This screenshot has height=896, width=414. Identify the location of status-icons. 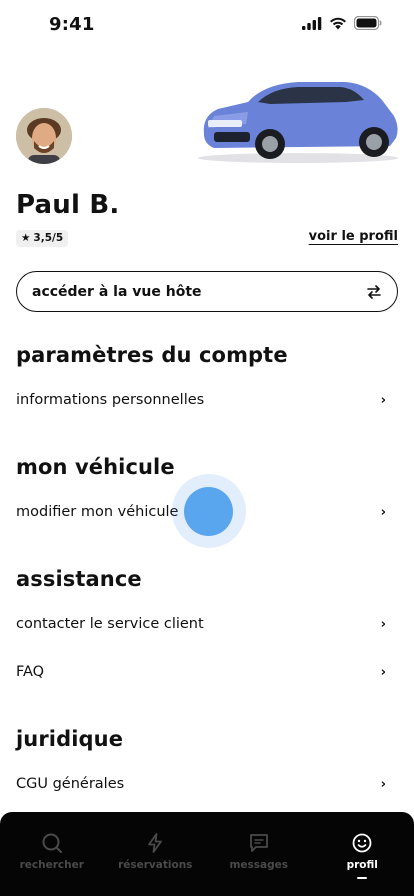
(342, 23).